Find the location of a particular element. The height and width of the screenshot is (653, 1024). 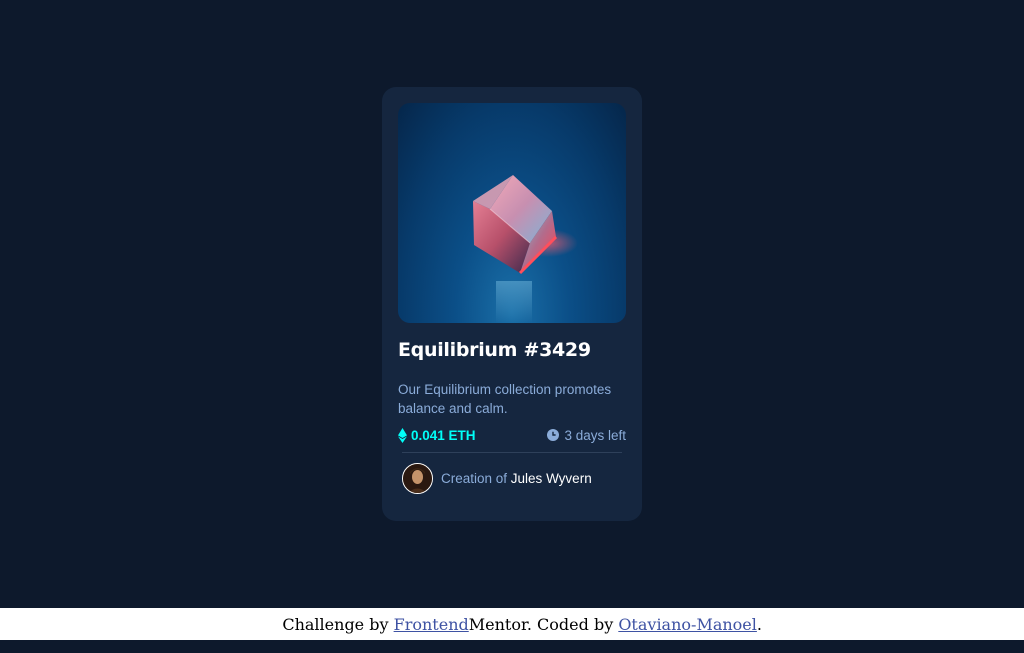

time-info: 3 days left is located at coordinates (586, 435).